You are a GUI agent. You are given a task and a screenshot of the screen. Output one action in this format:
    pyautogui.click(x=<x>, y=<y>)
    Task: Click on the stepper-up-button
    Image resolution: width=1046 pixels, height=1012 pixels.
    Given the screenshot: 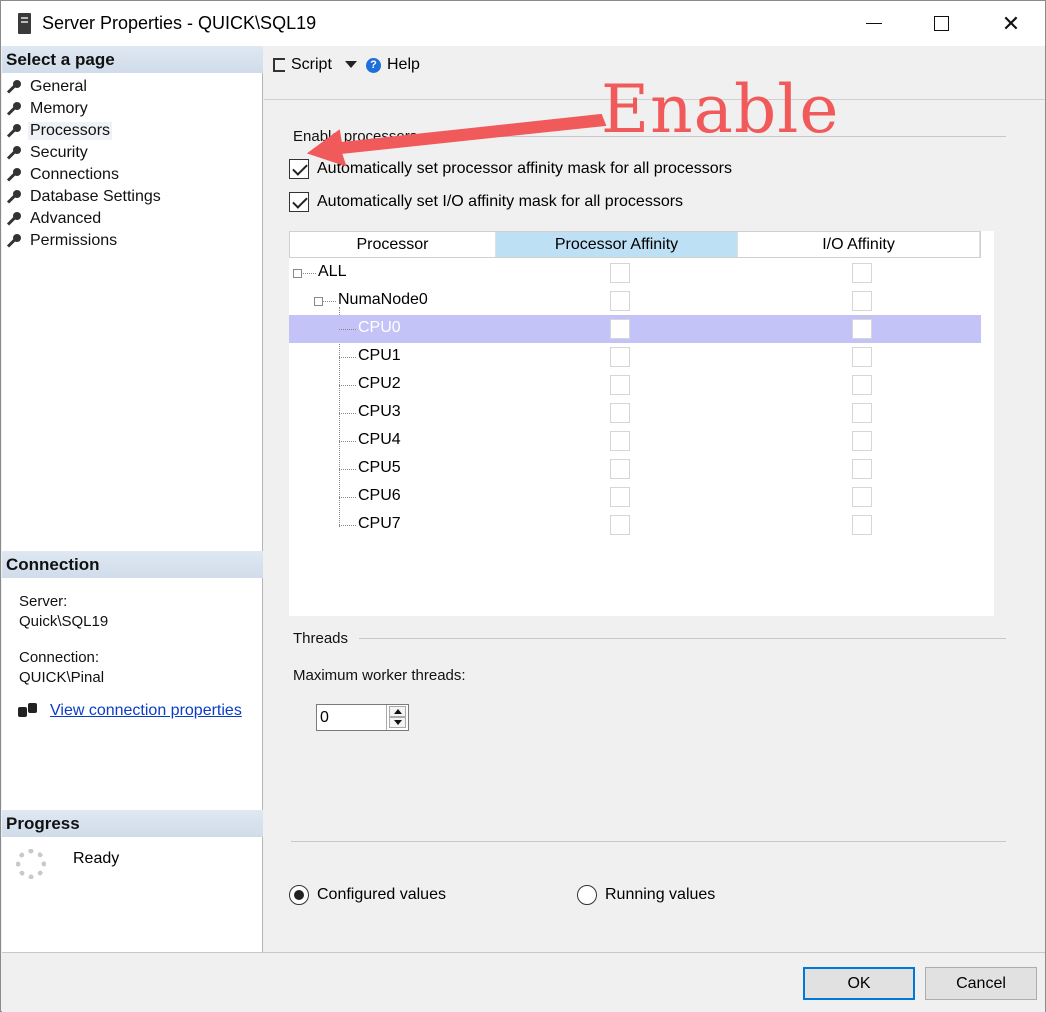 What is the action you would take?
    pyautogui.click(x=397, y=711)
    